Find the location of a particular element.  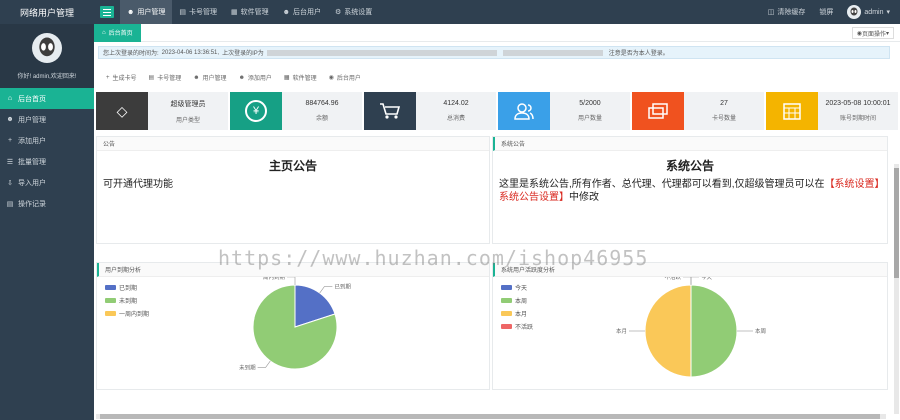

topnav-system-settings: ⚙ 系统设置 is located at coordinates (353, 12).